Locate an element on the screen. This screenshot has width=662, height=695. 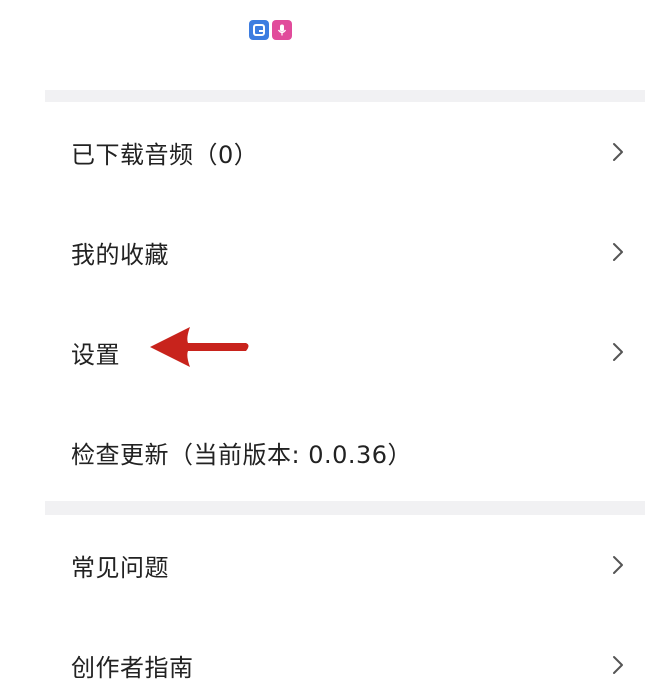
menu-item-label: 我的收藏 is located at coordinates (120, 254).